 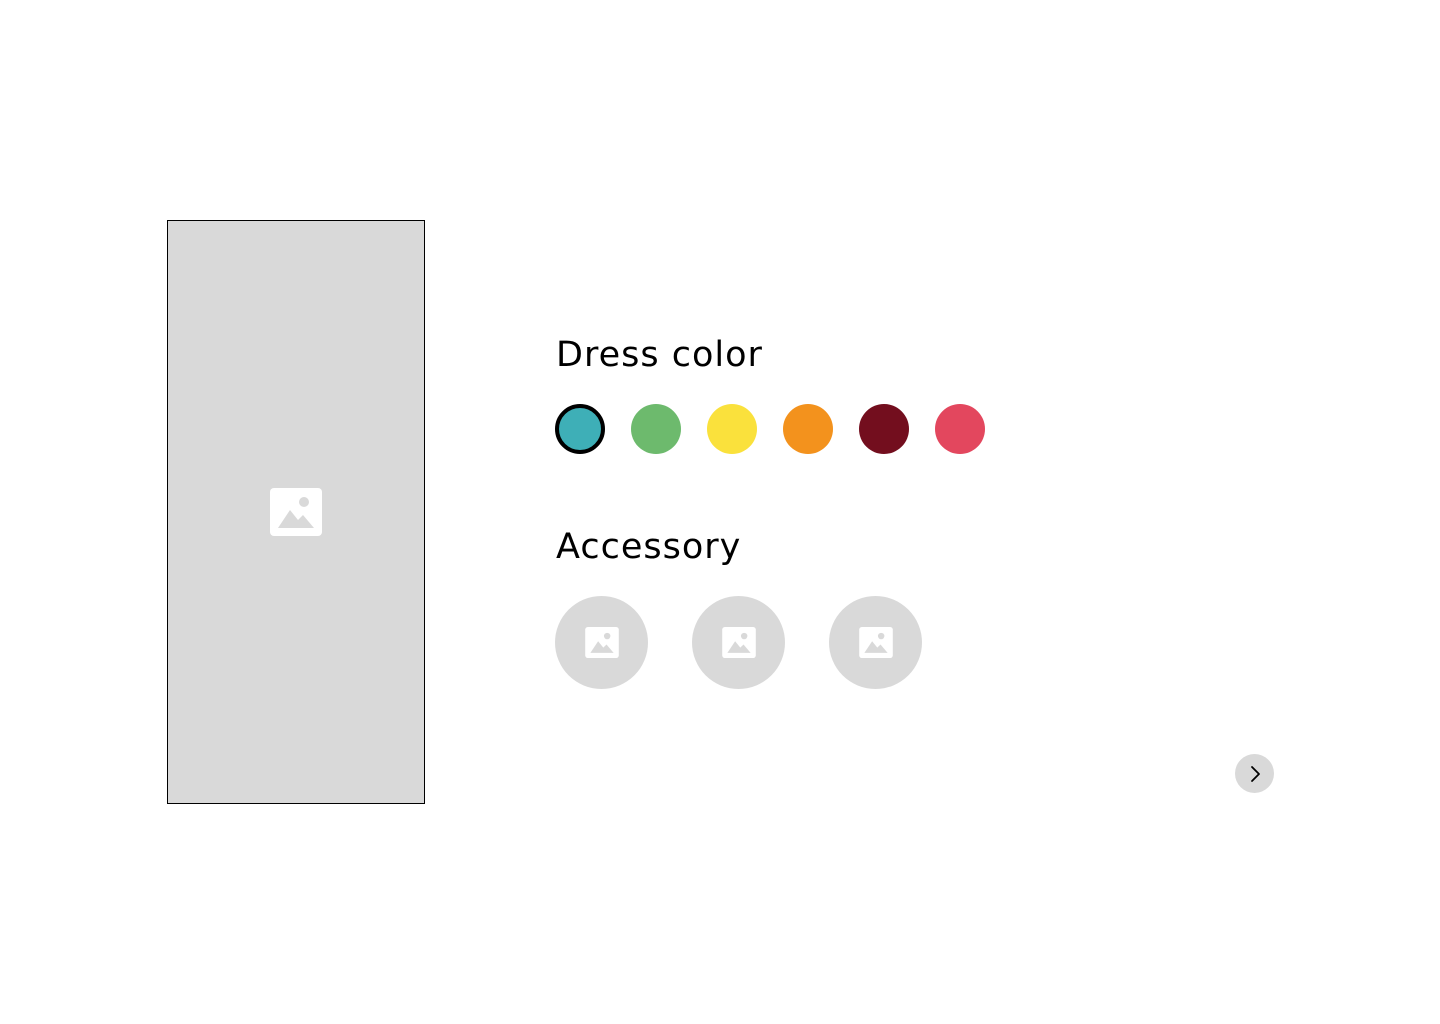 I want to click on color-swatch-maroon, so click(x=884, y=429).